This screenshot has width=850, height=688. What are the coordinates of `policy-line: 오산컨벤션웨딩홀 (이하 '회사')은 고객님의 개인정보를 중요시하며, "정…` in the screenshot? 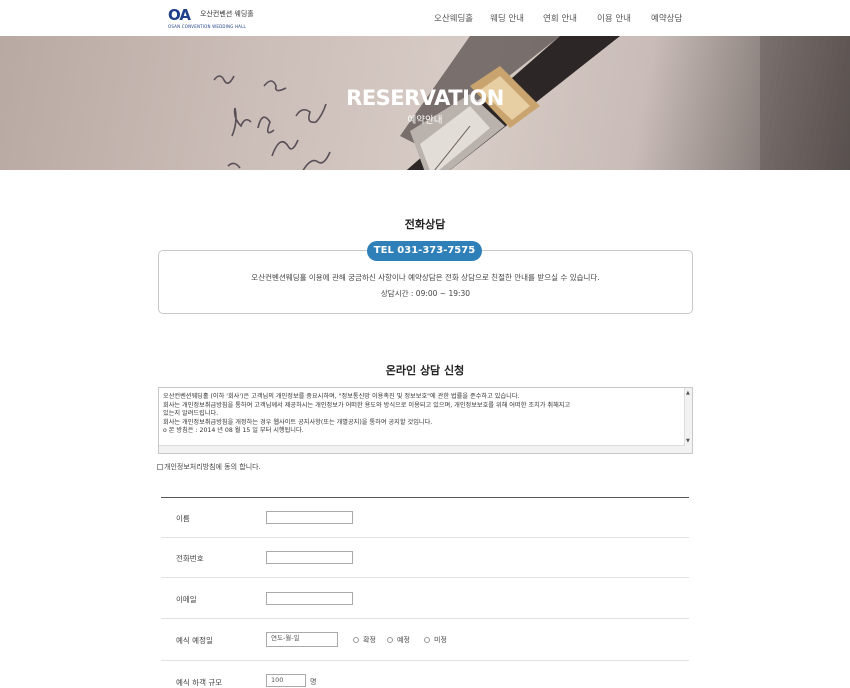 It's located at (341, 396).